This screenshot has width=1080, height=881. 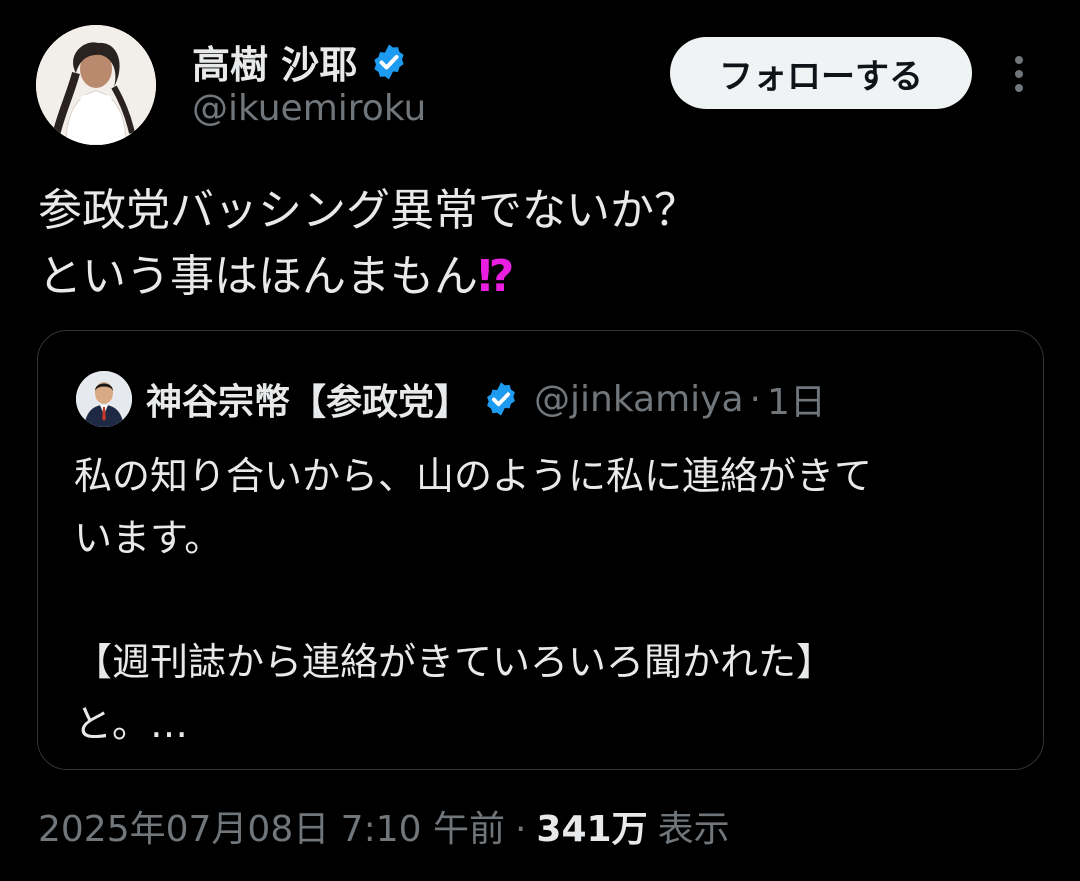 I want to click on quote-timestamp: 1日, so click(x=796, y=402).